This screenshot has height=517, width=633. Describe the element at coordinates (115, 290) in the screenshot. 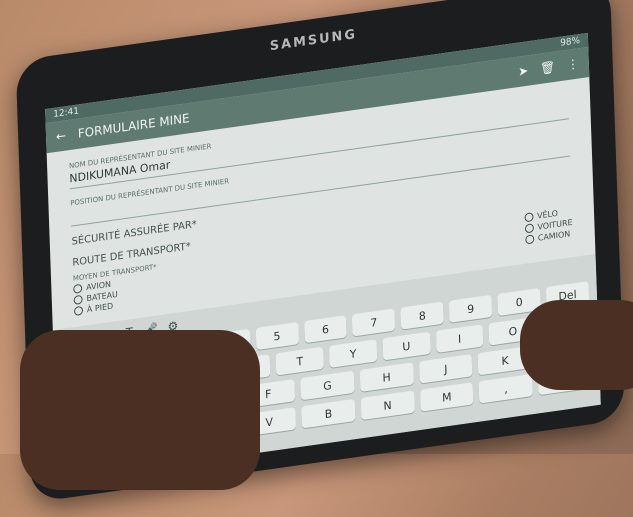

I see `transport-col-left: MOYEN DE TRANSPORT* AVION BATEAU À PIED` at that location.